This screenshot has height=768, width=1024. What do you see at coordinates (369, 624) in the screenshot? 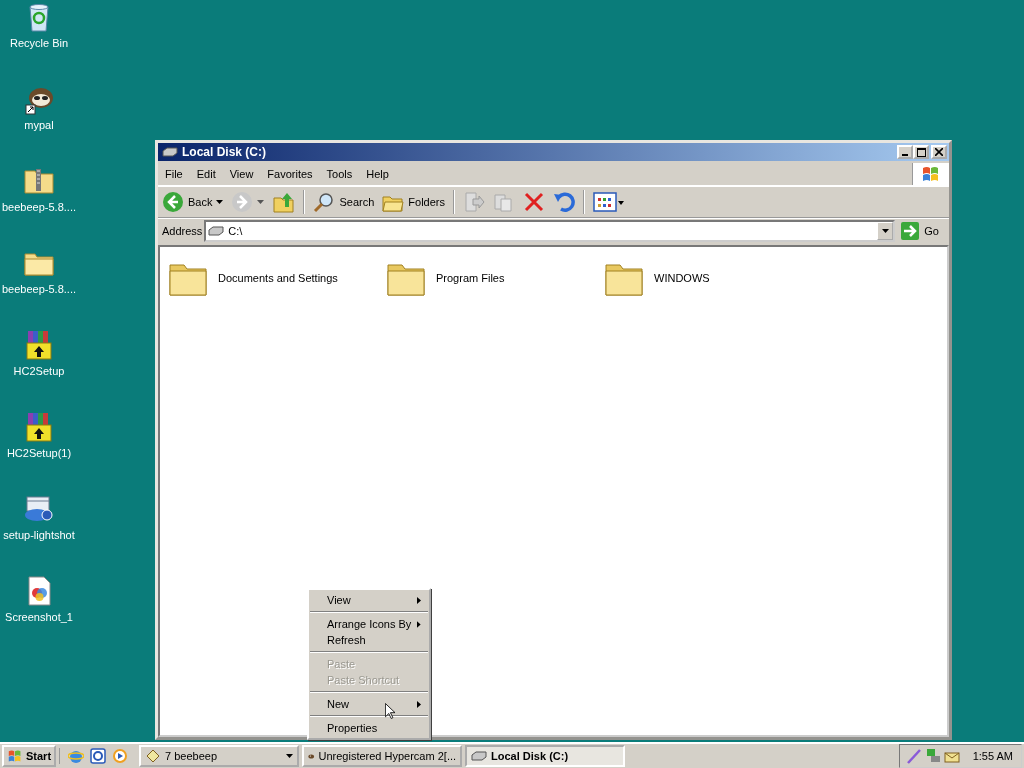
I see `context-menu-item: Arrange Icons By` at bounding box center [369, 624].